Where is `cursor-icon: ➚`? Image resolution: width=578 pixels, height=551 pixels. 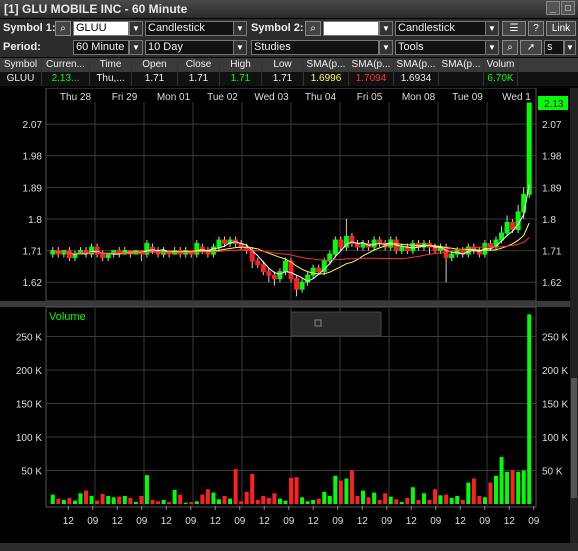
cursor-icon: ➚ is located at coordinates (531, 47).